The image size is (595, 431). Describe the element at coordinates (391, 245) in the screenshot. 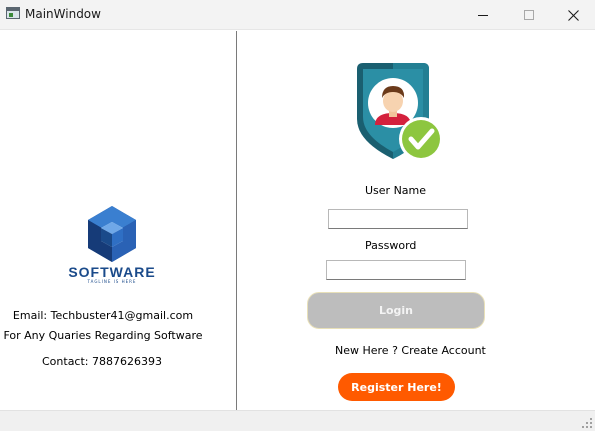

I see `password-label: Password` at that location.